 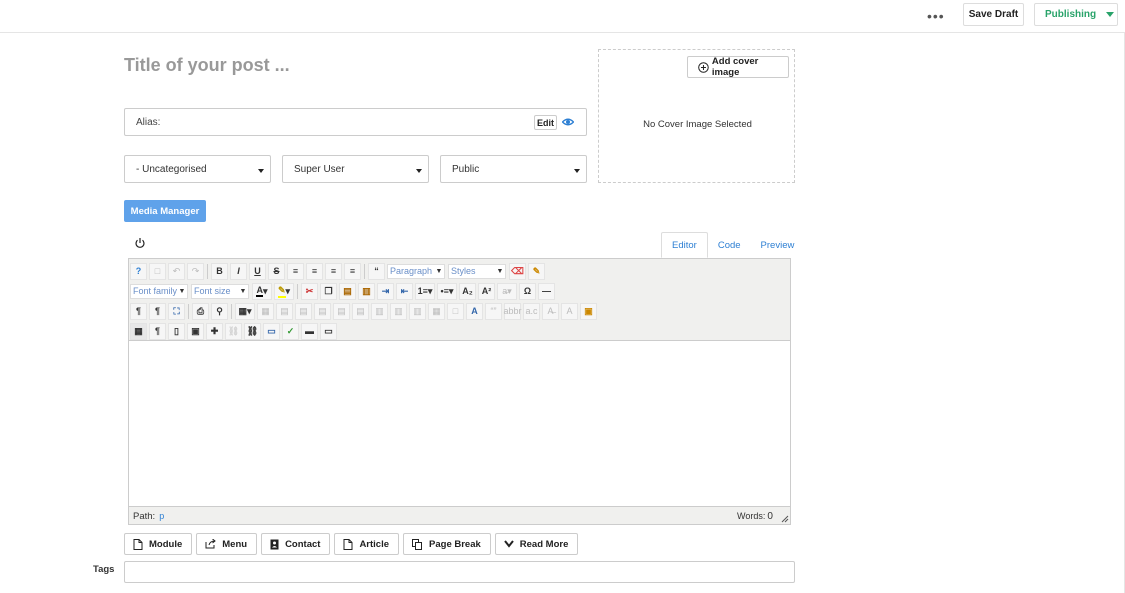 What do you see at coordinates (245, 311) in the screenshot?
I see `table-icon: ▦▾` at bounding box center [245, 311].